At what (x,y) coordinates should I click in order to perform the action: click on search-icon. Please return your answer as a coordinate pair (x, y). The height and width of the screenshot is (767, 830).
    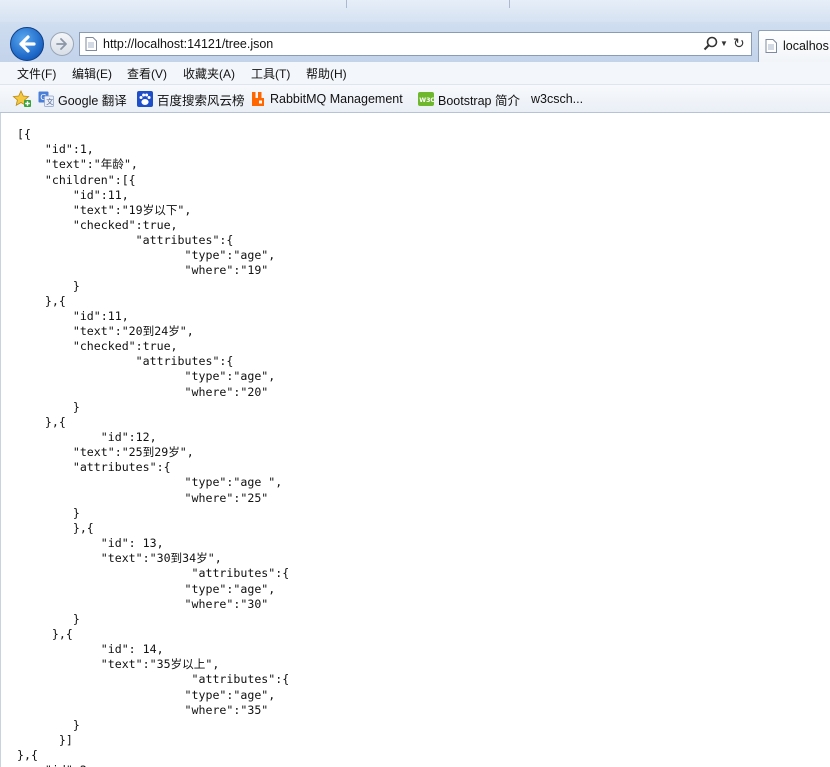
    Looking at the image, I should click on (711, 44).